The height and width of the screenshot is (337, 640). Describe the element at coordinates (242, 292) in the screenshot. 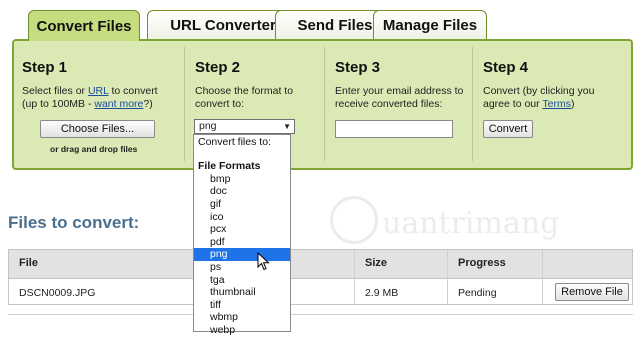

I see `dropdown-option-thumbnail: thumbnail` at that location.